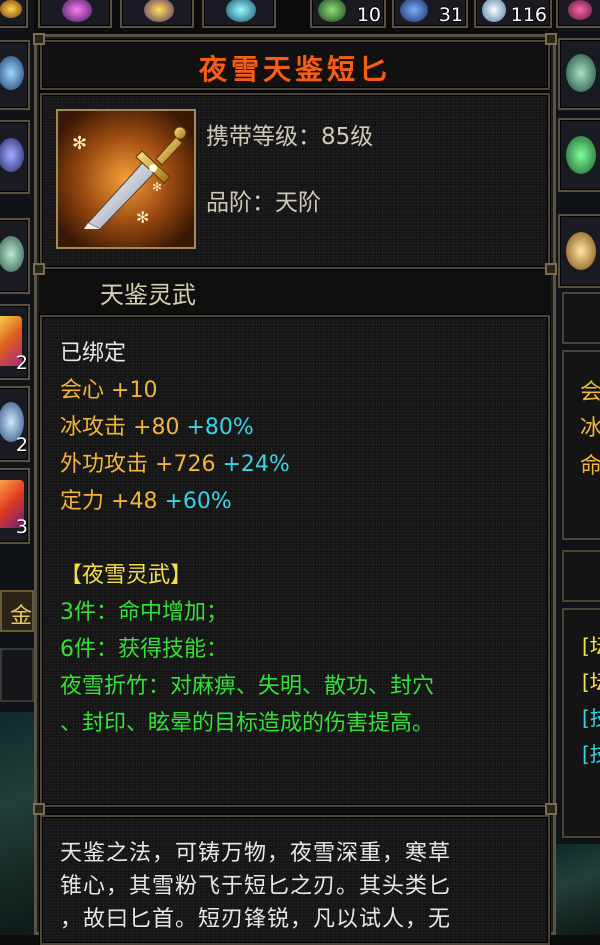 This screenshot has width=600, height=945. I want to click on gold-label: 金, so click(21, 616).